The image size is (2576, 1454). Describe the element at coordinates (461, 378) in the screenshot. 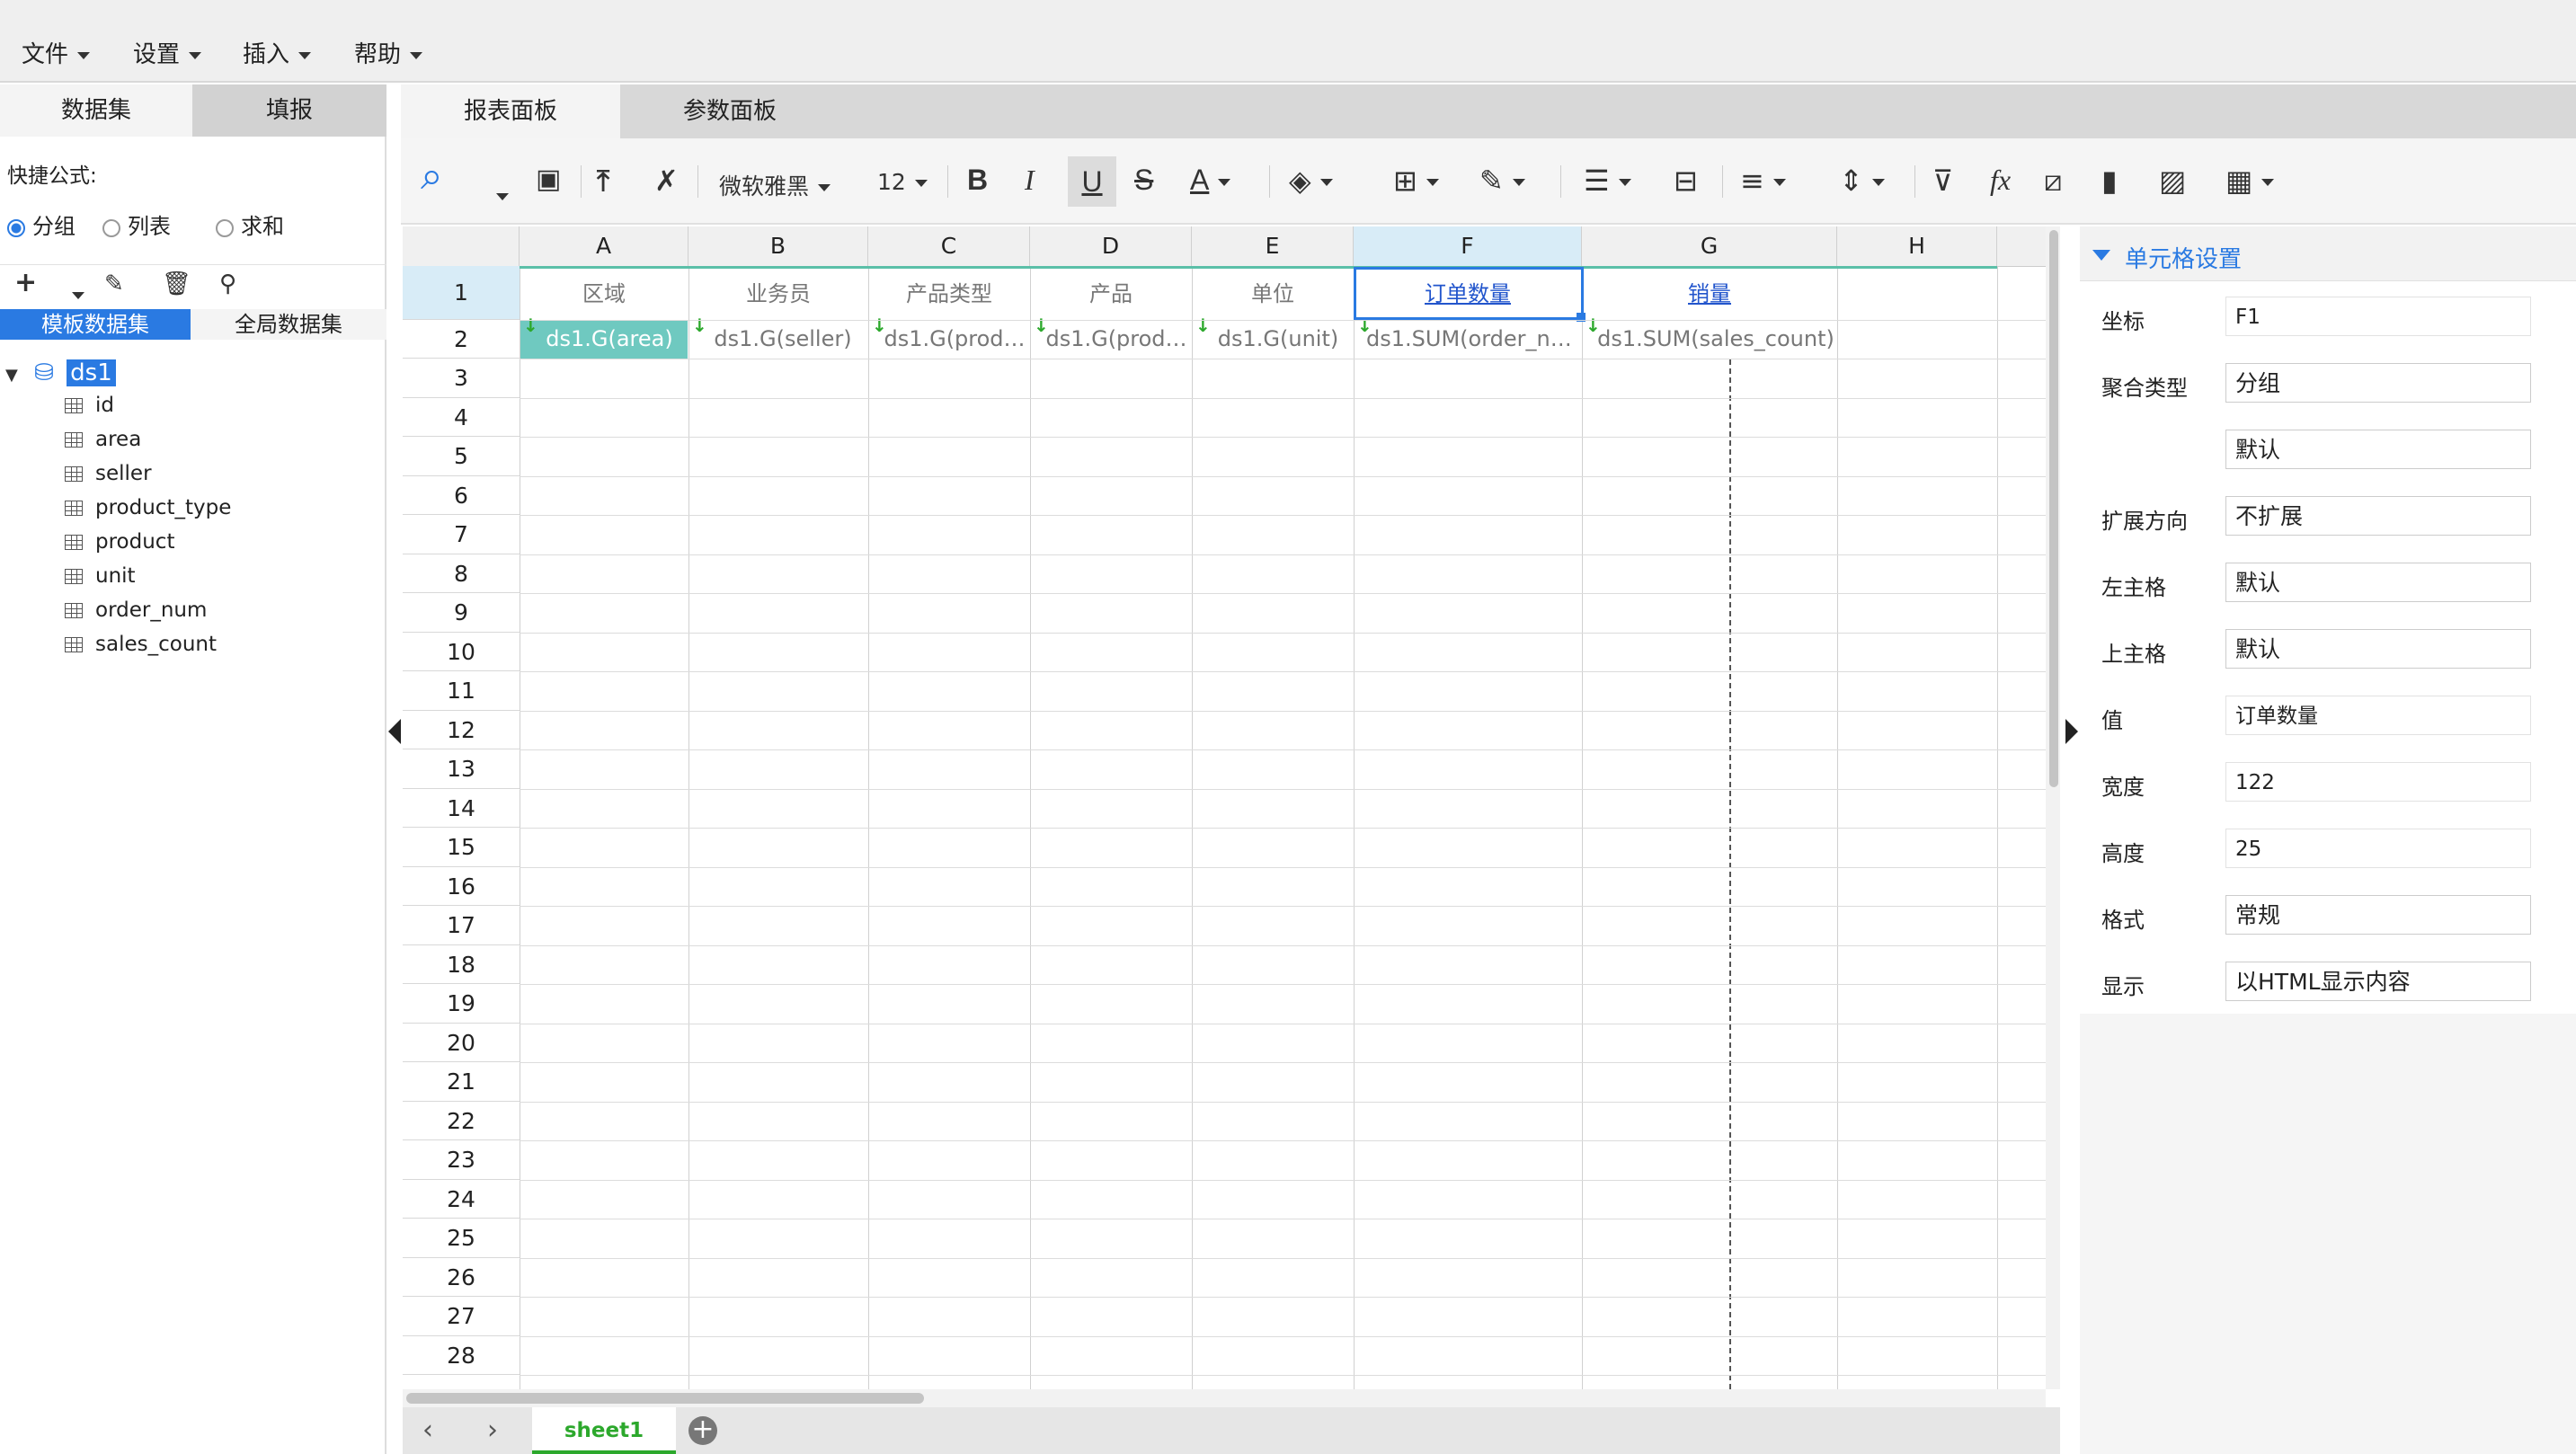

I see `row-header: 3` at that location.